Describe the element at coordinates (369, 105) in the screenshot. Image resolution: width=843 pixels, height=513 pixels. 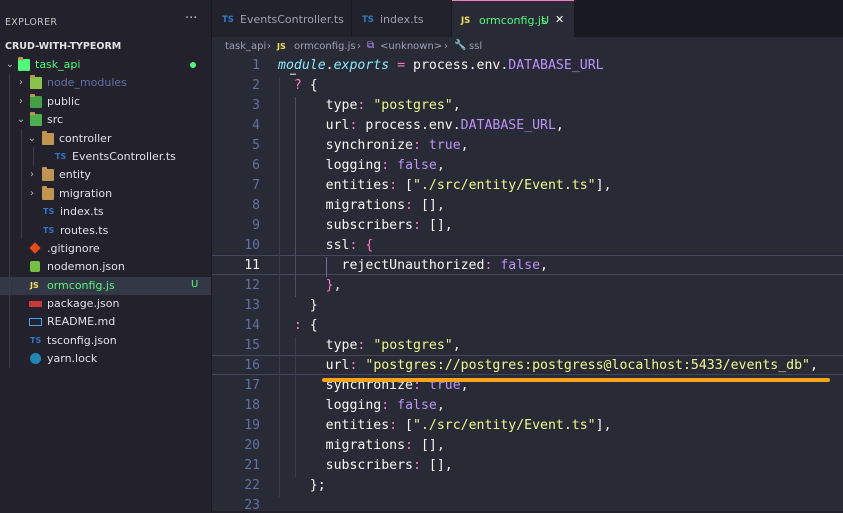
I see `code-line: type: "postgres",` at that location.